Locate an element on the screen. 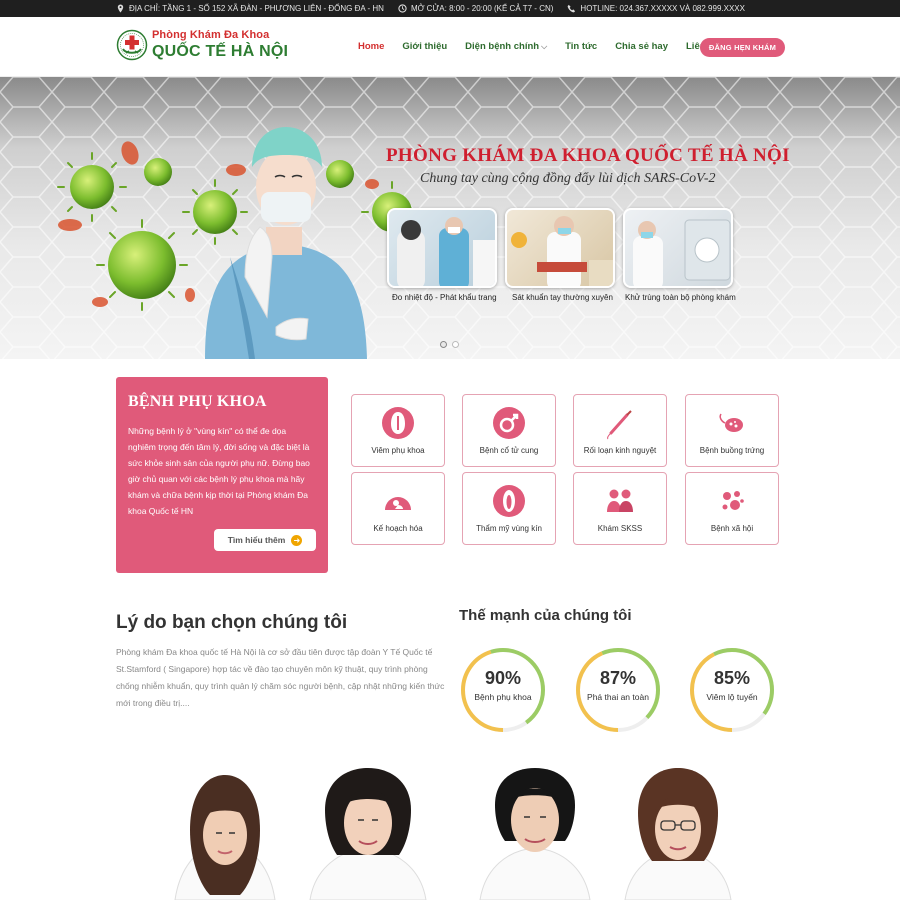 The image size is (900, 900). hotline-info: HOTLINE: 024.367.XXXXX VÀ 082.999.XXXX is located at coordinates (656, 8).